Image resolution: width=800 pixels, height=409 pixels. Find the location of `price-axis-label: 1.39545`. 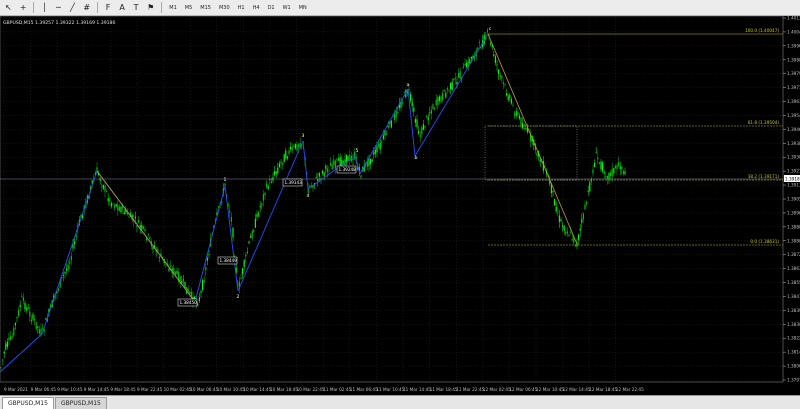

price-axis-label: 1.39545 is located at coordinates (793, 115).